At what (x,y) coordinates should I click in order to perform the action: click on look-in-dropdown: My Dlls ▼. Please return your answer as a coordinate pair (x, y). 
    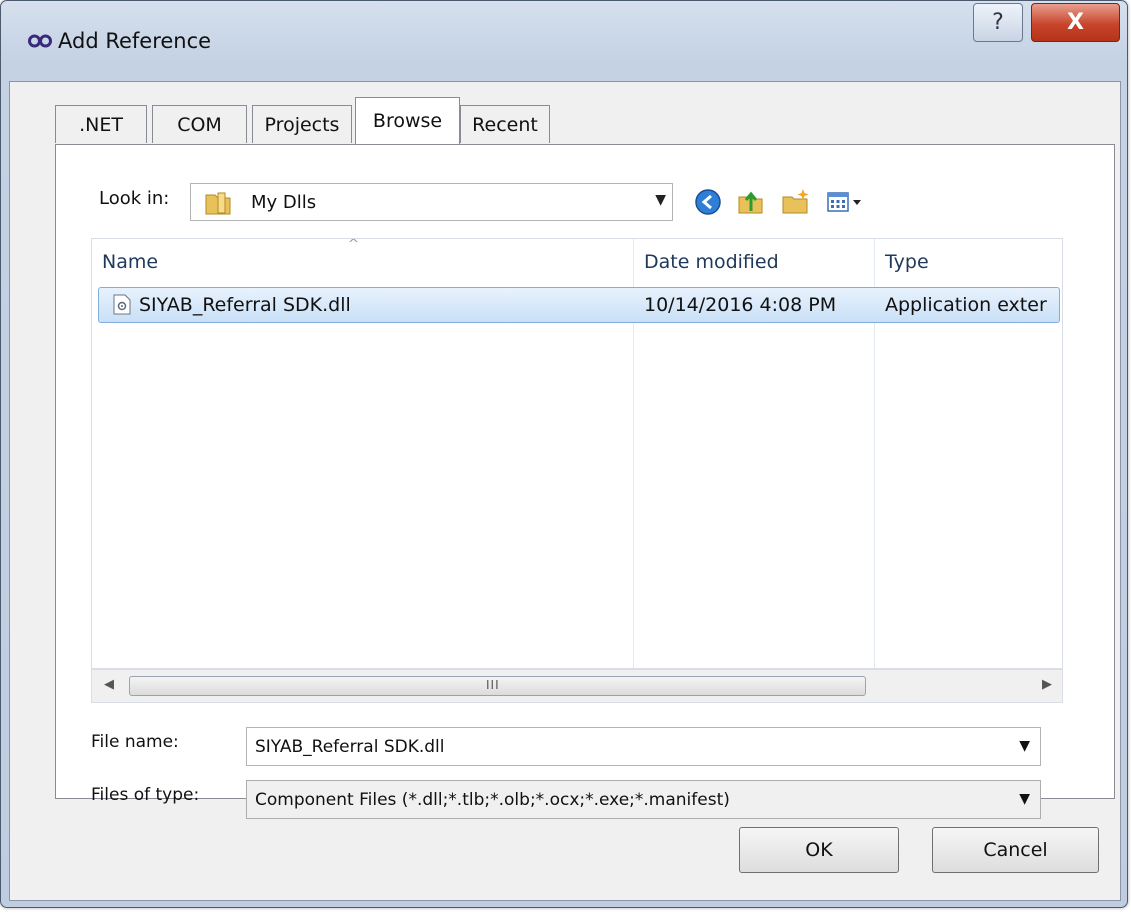
    Looking at the image, I should click on (431, 202).